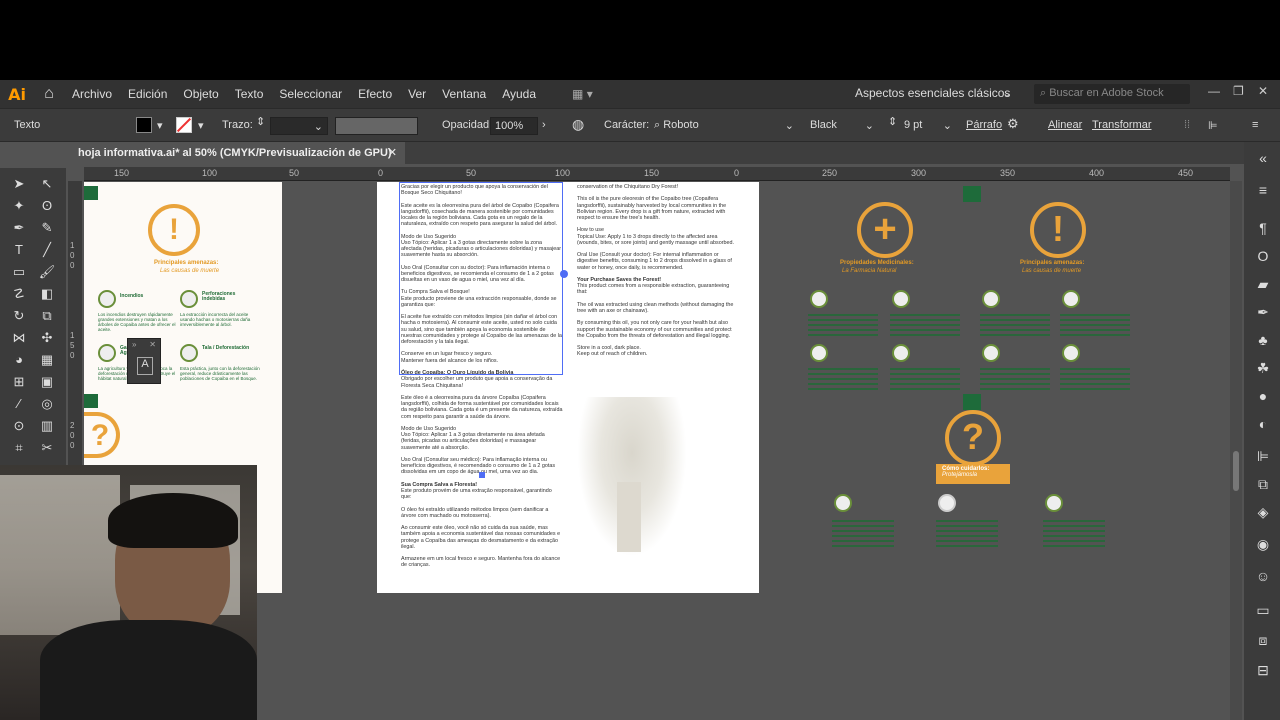 The image size is (1280, 720). Describe the element at coordinates (514, 126) in the screenshot. I see `opacity-field: 100%` at that location.